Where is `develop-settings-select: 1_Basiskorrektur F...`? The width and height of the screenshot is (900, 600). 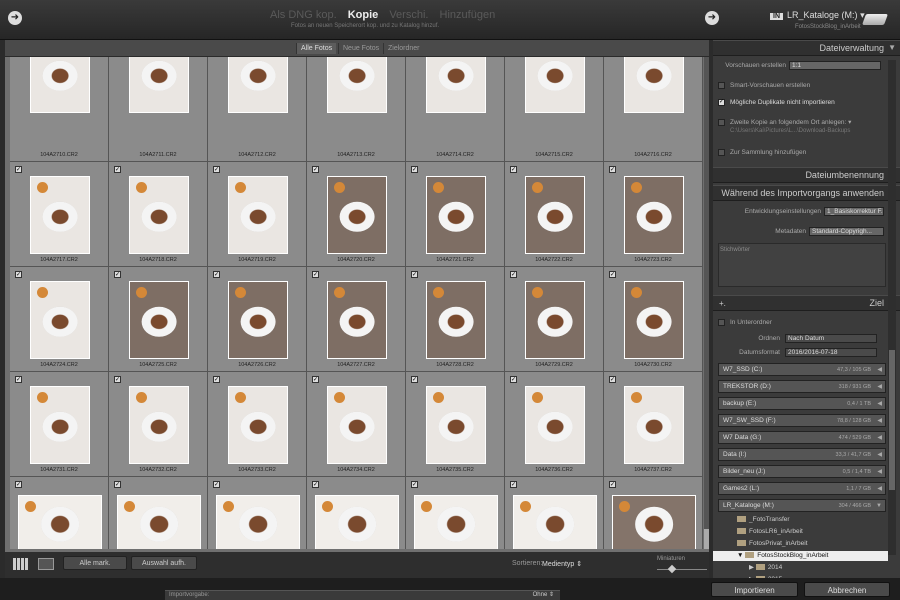 develop-settings-select: 1_Basiskorrektur F... is located at coordinates (854, 211).